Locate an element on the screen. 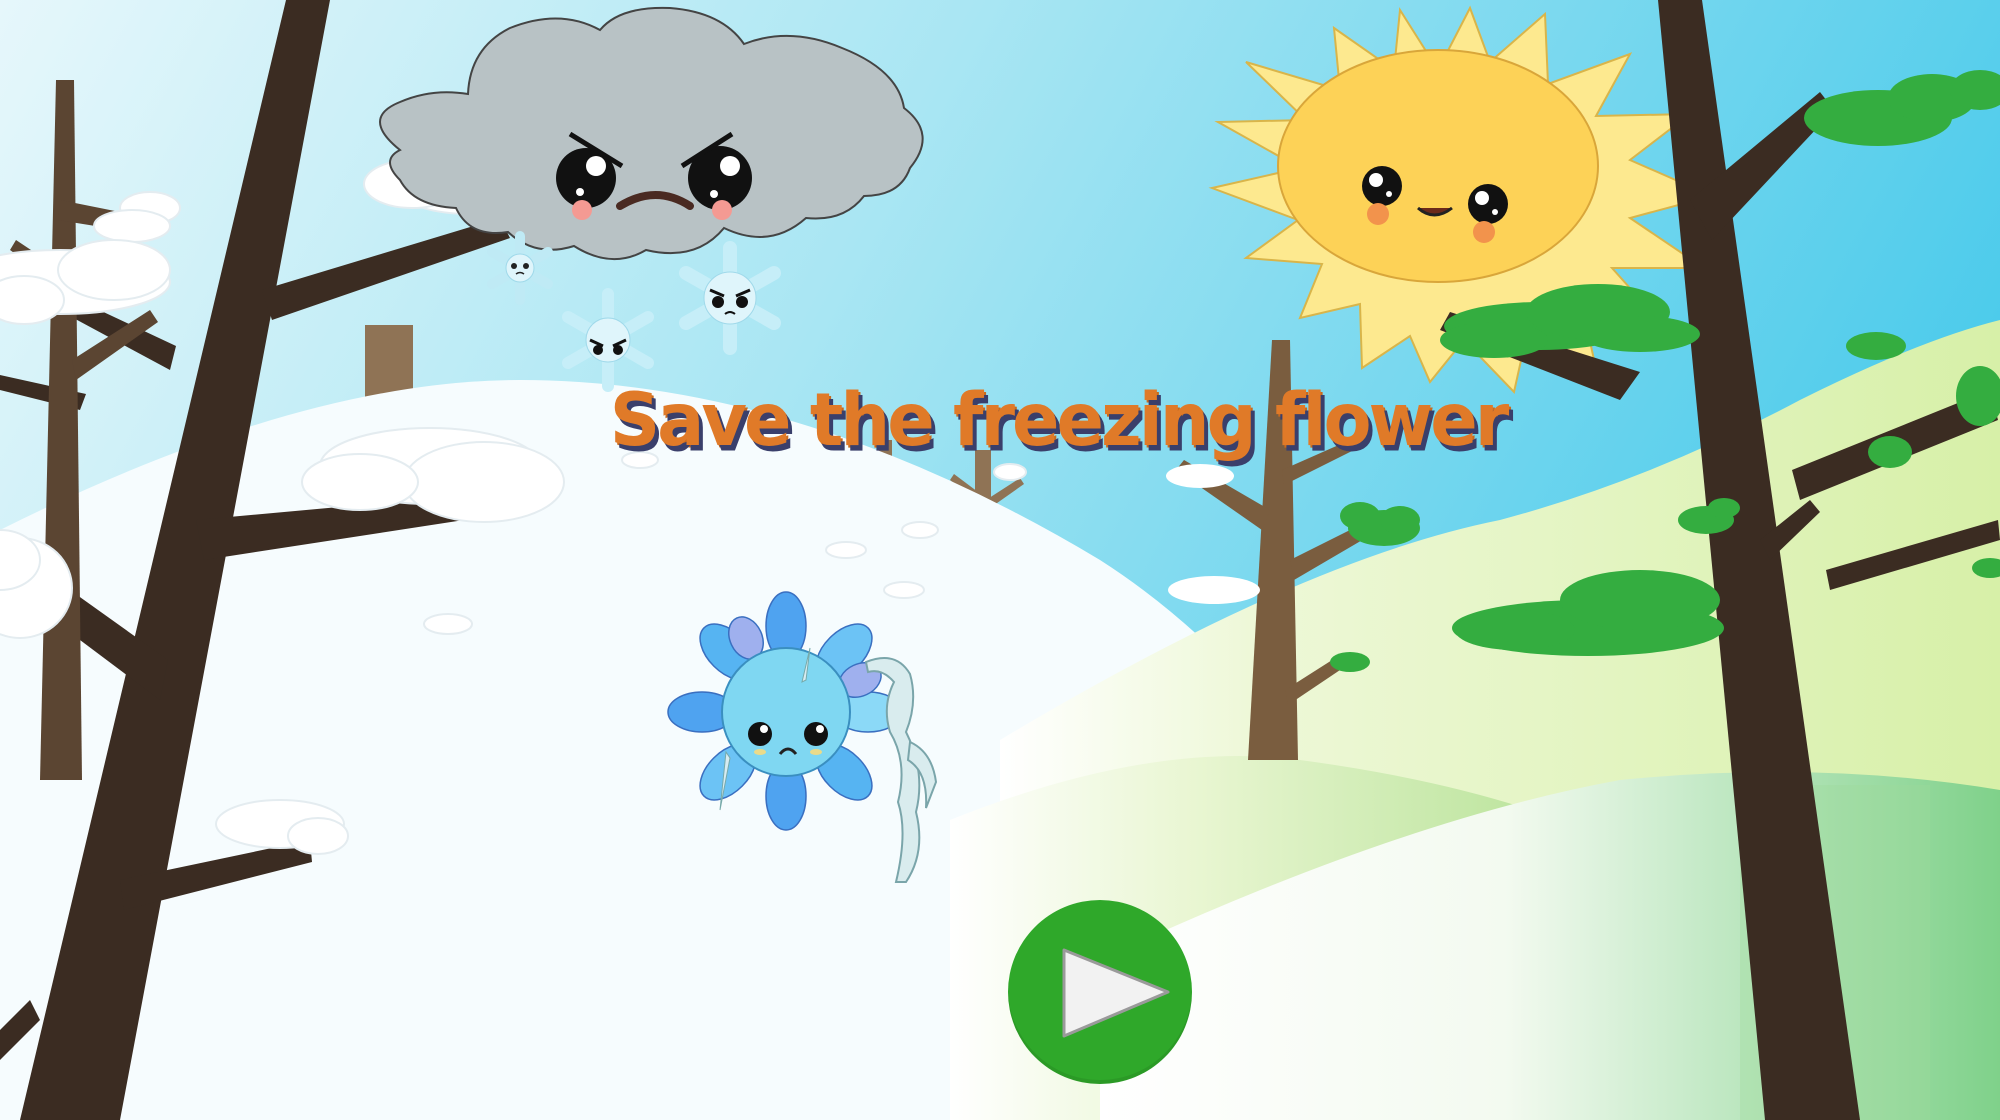 The height and width of the screenshot is (1120, 2000). play-button is located at coordinates (1100, 992).